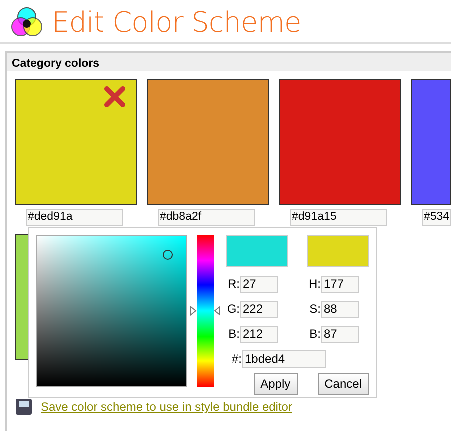 This screenshot has height=432, width=451. What do you see at coordinates (229, 62) in the screenshot?
I see `panel-header: Category colors` at bounding box center [229, 62].